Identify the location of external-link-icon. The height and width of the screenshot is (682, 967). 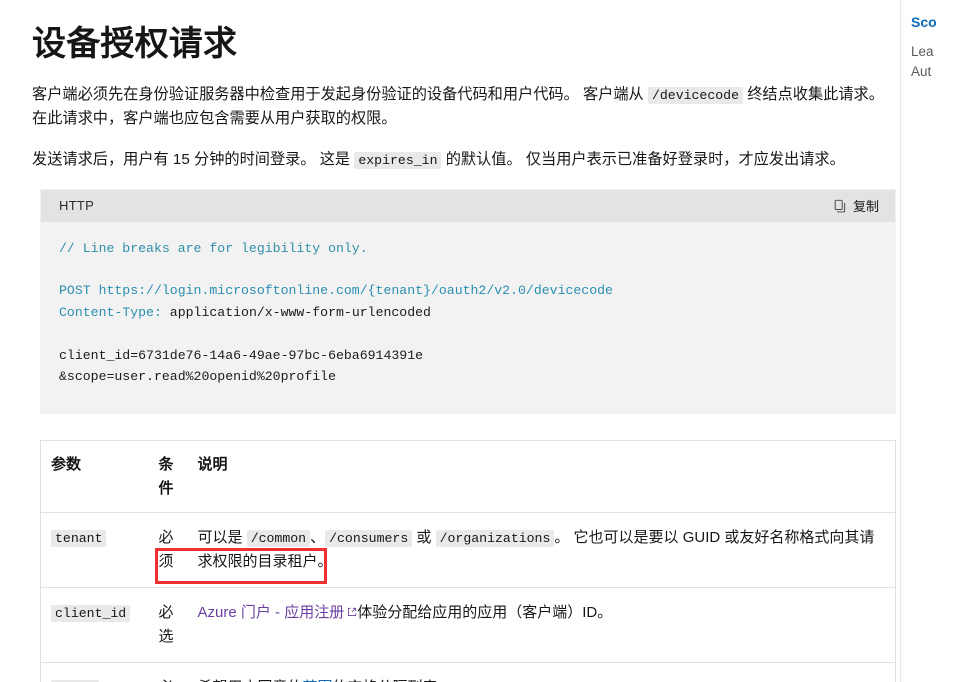
(352, 608).